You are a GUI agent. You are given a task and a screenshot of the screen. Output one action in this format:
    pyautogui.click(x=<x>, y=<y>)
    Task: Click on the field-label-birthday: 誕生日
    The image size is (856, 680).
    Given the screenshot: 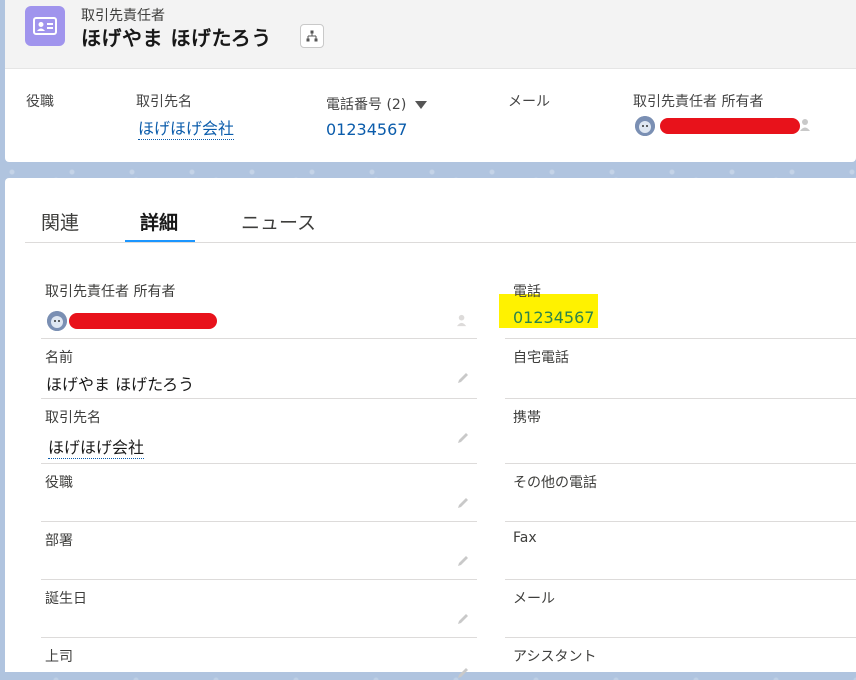 What is the action you would take?
    pyautogui.click(x=66, y=599)
    